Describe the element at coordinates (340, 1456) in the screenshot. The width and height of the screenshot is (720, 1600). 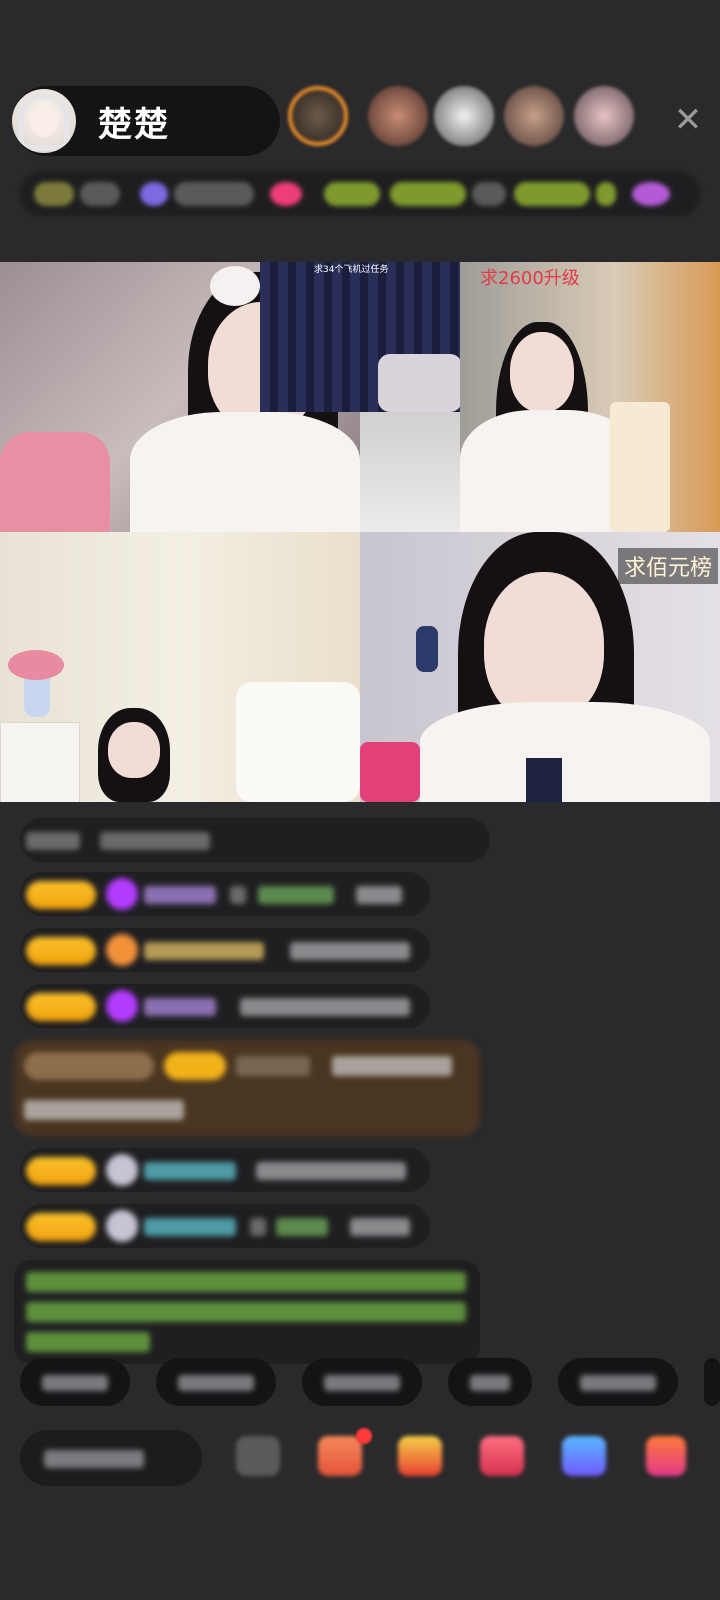
I see `gift-box-icon` at that location.